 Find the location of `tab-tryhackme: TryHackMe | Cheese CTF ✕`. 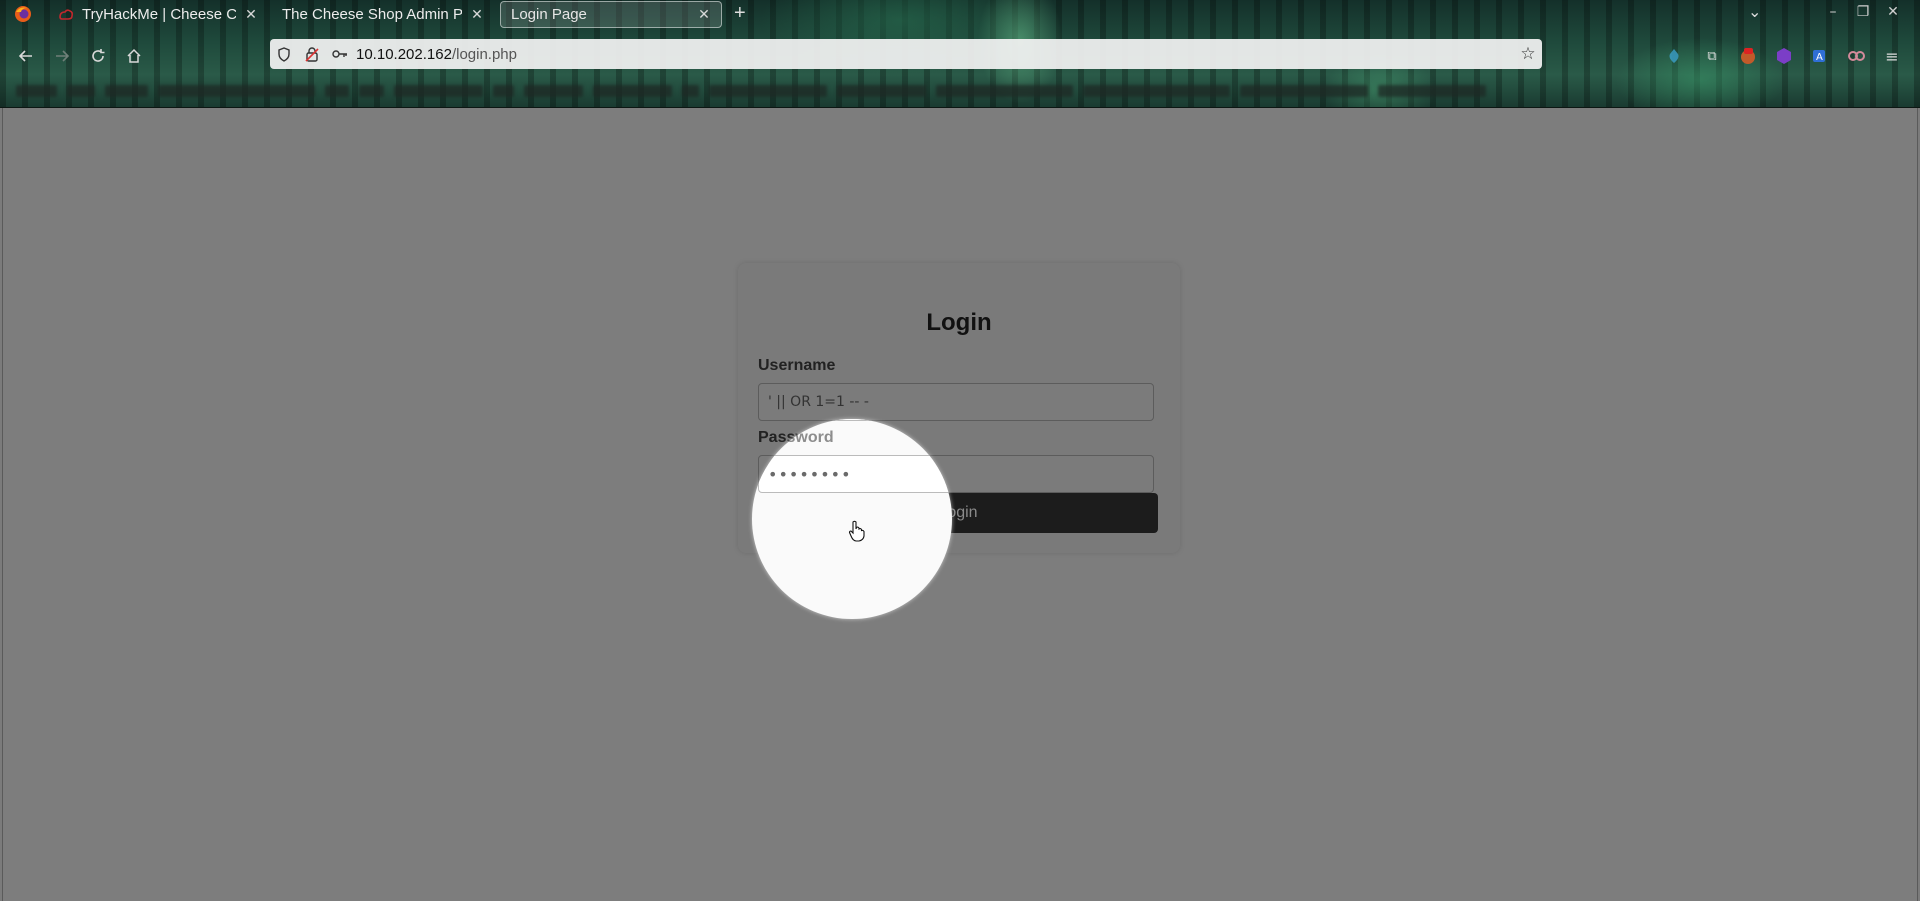

tab-tryhackme: TryHackMe | Cheese CTF ✕ is located at coordinates (158, 14).